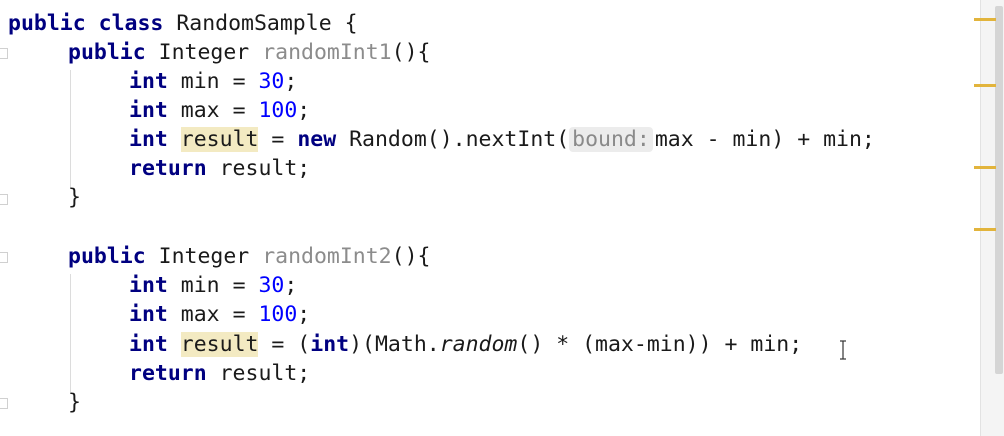 This screenshot has height=436, width=1004. I want to click on scrollbar-thumb, so click(999, 190).